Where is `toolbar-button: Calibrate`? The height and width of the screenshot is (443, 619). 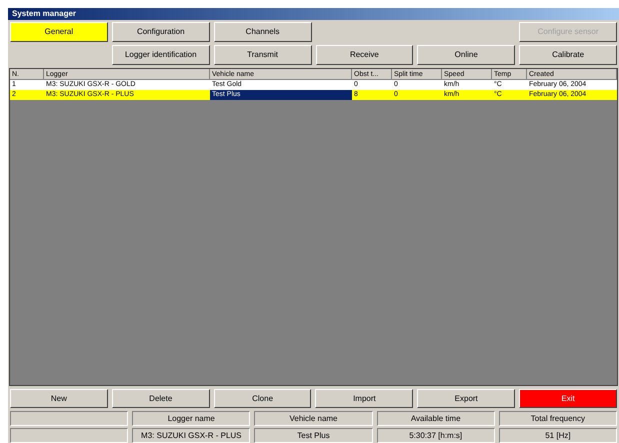 toolbar-button: Calibrate is located at coordinates (568, 55).